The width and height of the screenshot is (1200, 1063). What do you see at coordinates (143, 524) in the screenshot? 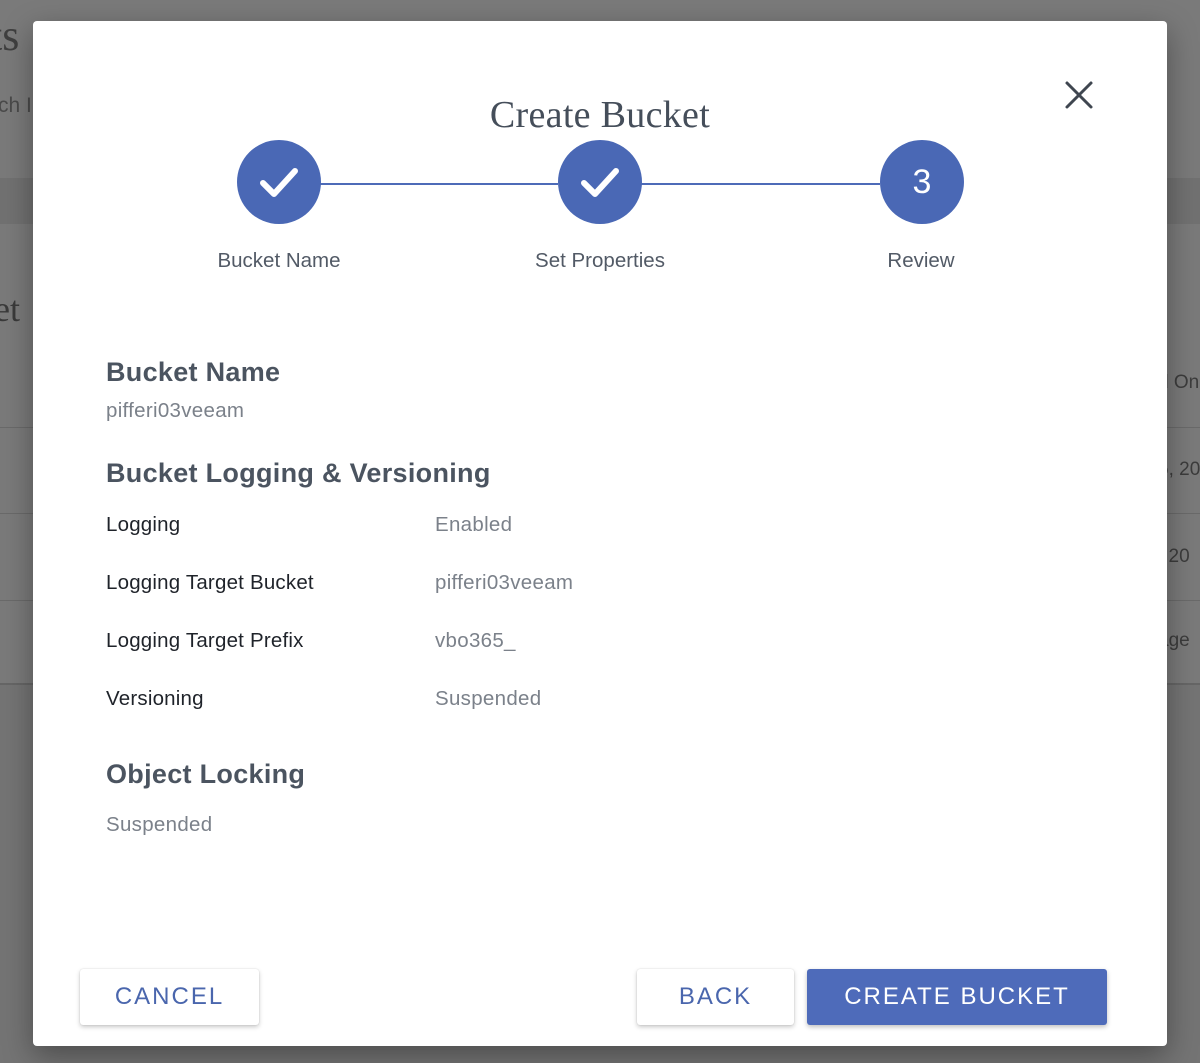
I see `logging-label: Logging` at bounding box center [143, 524].